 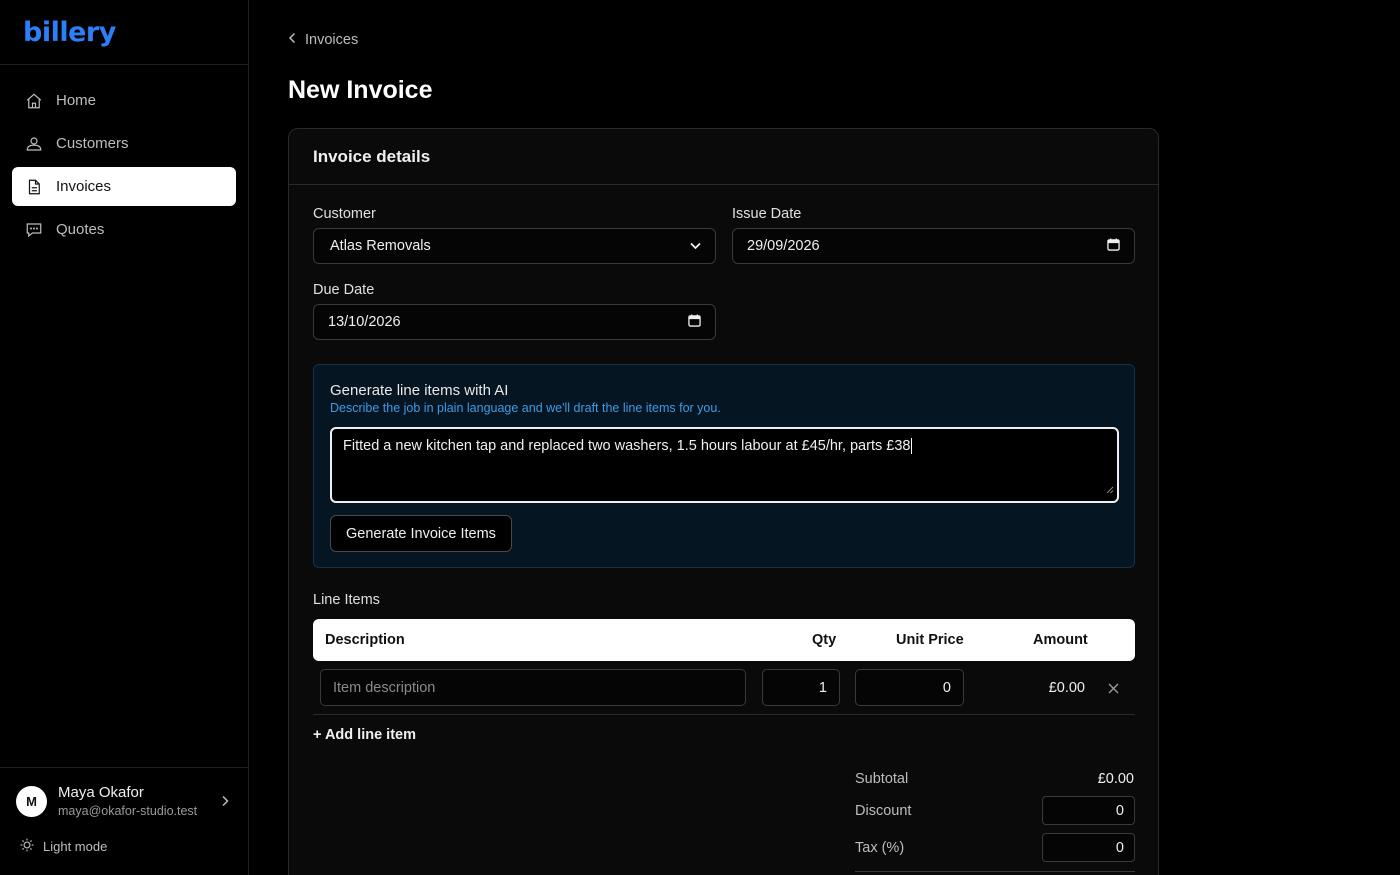 I want to click on item-qty-input: 1, so click(x=801, y=687).